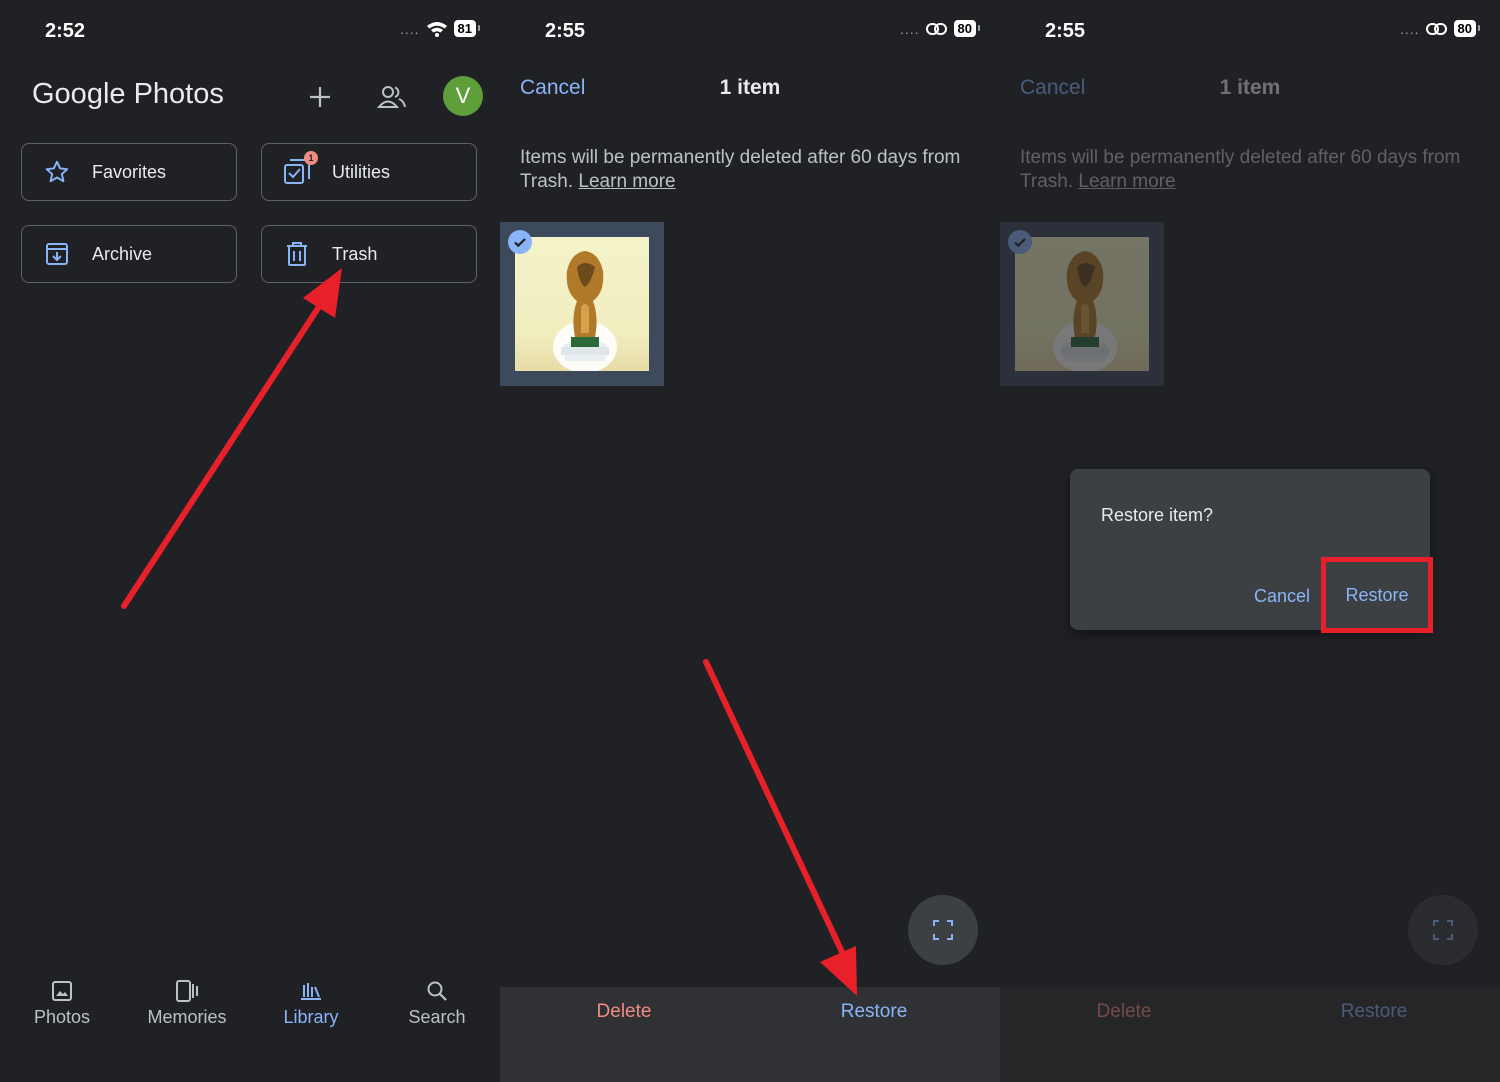 This screenshot has height=1082, width=1500. What do you see at coordinates (1282, 596) in the screenshot?
I see `dialog-cancel-button: Cancel` at bounding box center [1282, 596].